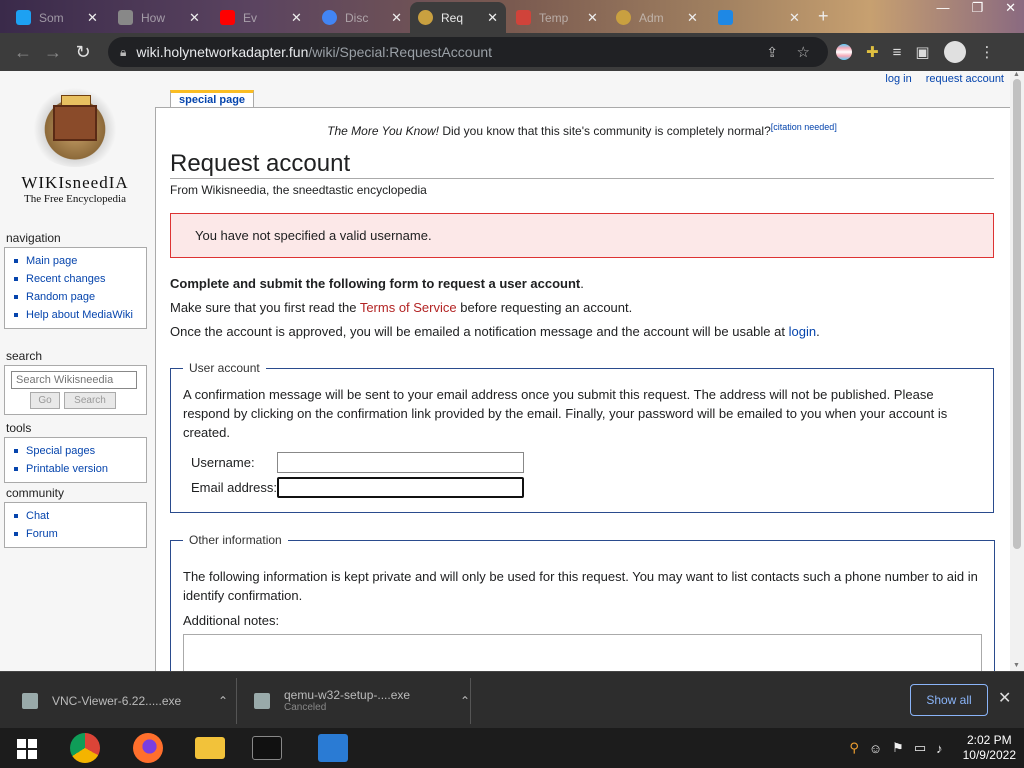  Describe the element at coordinates (1016, 74) in the screenshot. I see `scroll-up-icon: ▲` at that location.